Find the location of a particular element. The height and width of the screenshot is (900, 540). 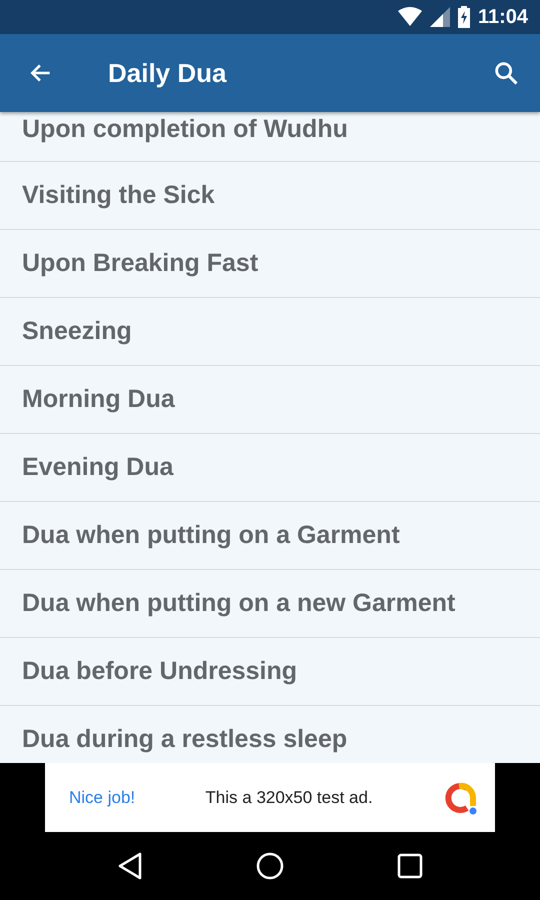

dua-list-item: Sneezing is located at coordinates (270, 332).